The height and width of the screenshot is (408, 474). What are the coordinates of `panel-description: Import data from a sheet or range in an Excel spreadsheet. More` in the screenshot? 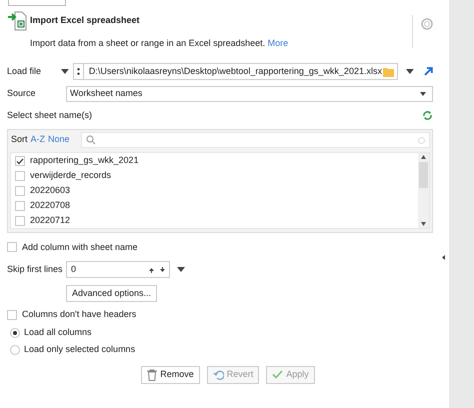 It's located at (160, 43).